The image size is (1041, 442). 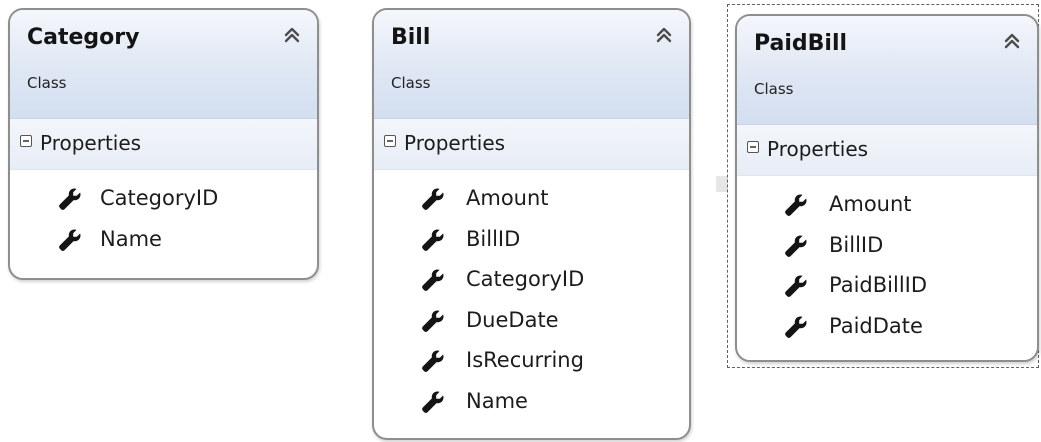 What do you see at coordinates (801, 43) in the screenshot?
I see `class-name: PaidBill` at bounding box center [801, 43].